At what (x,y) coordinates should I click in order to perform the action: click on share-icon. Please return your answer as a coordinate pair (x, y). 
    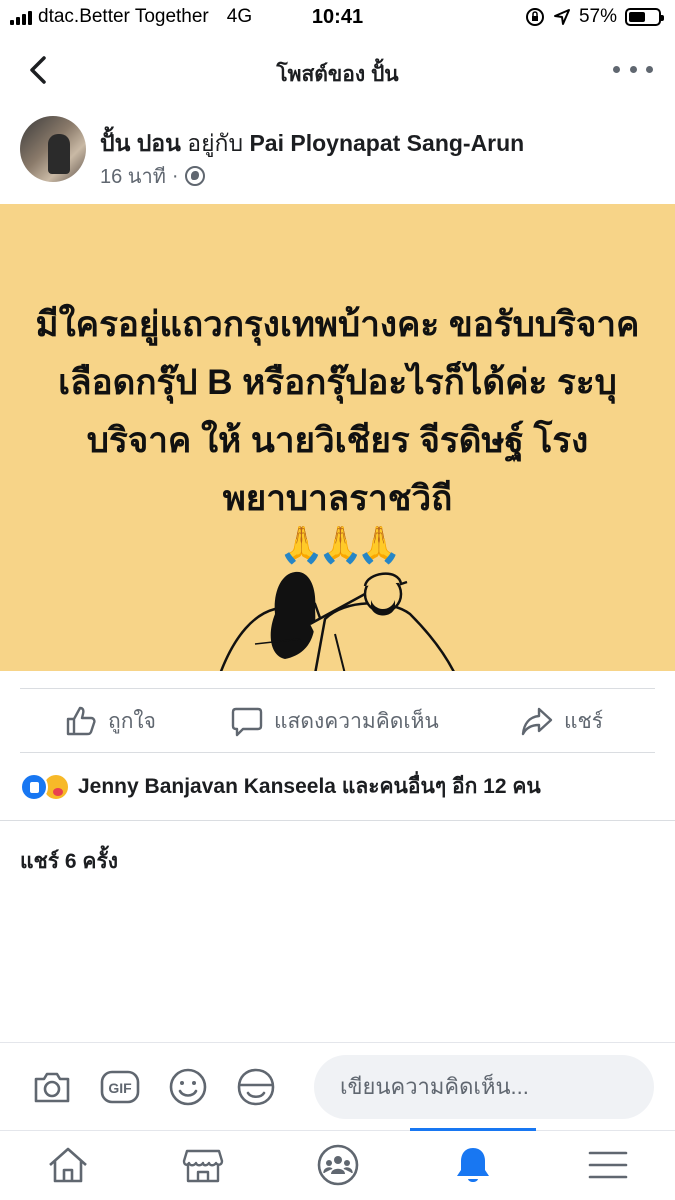
    Looking at the image, I should click on (537, 721).